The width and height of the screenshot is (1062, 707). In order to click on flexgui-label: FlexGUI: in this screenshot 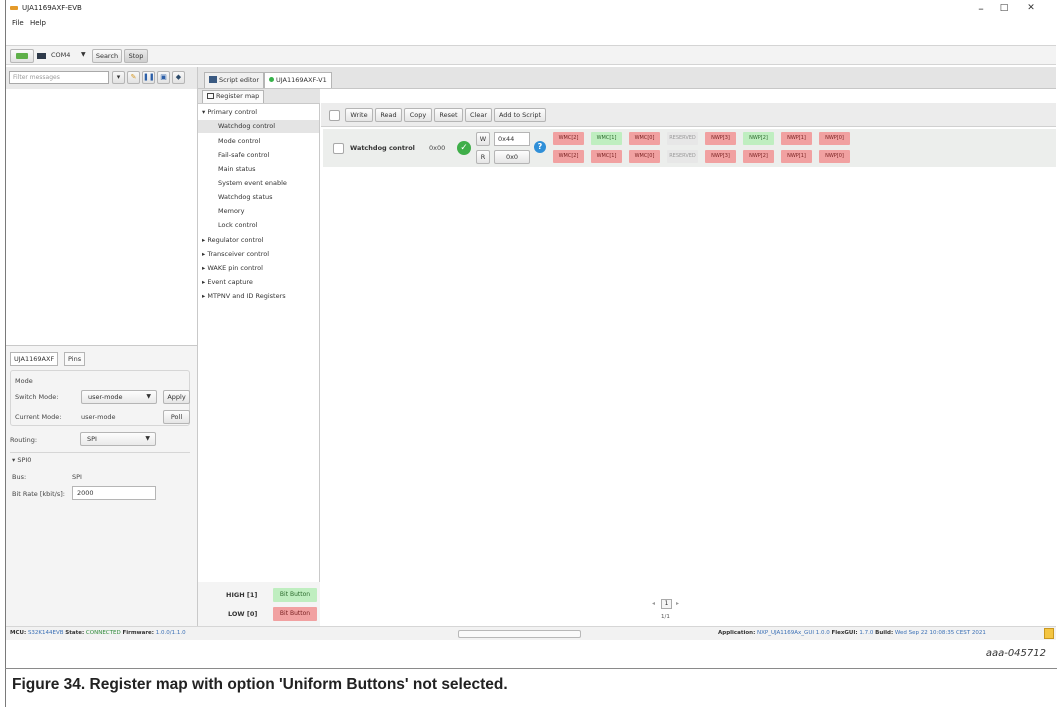, I will do `click(844, 633)`.